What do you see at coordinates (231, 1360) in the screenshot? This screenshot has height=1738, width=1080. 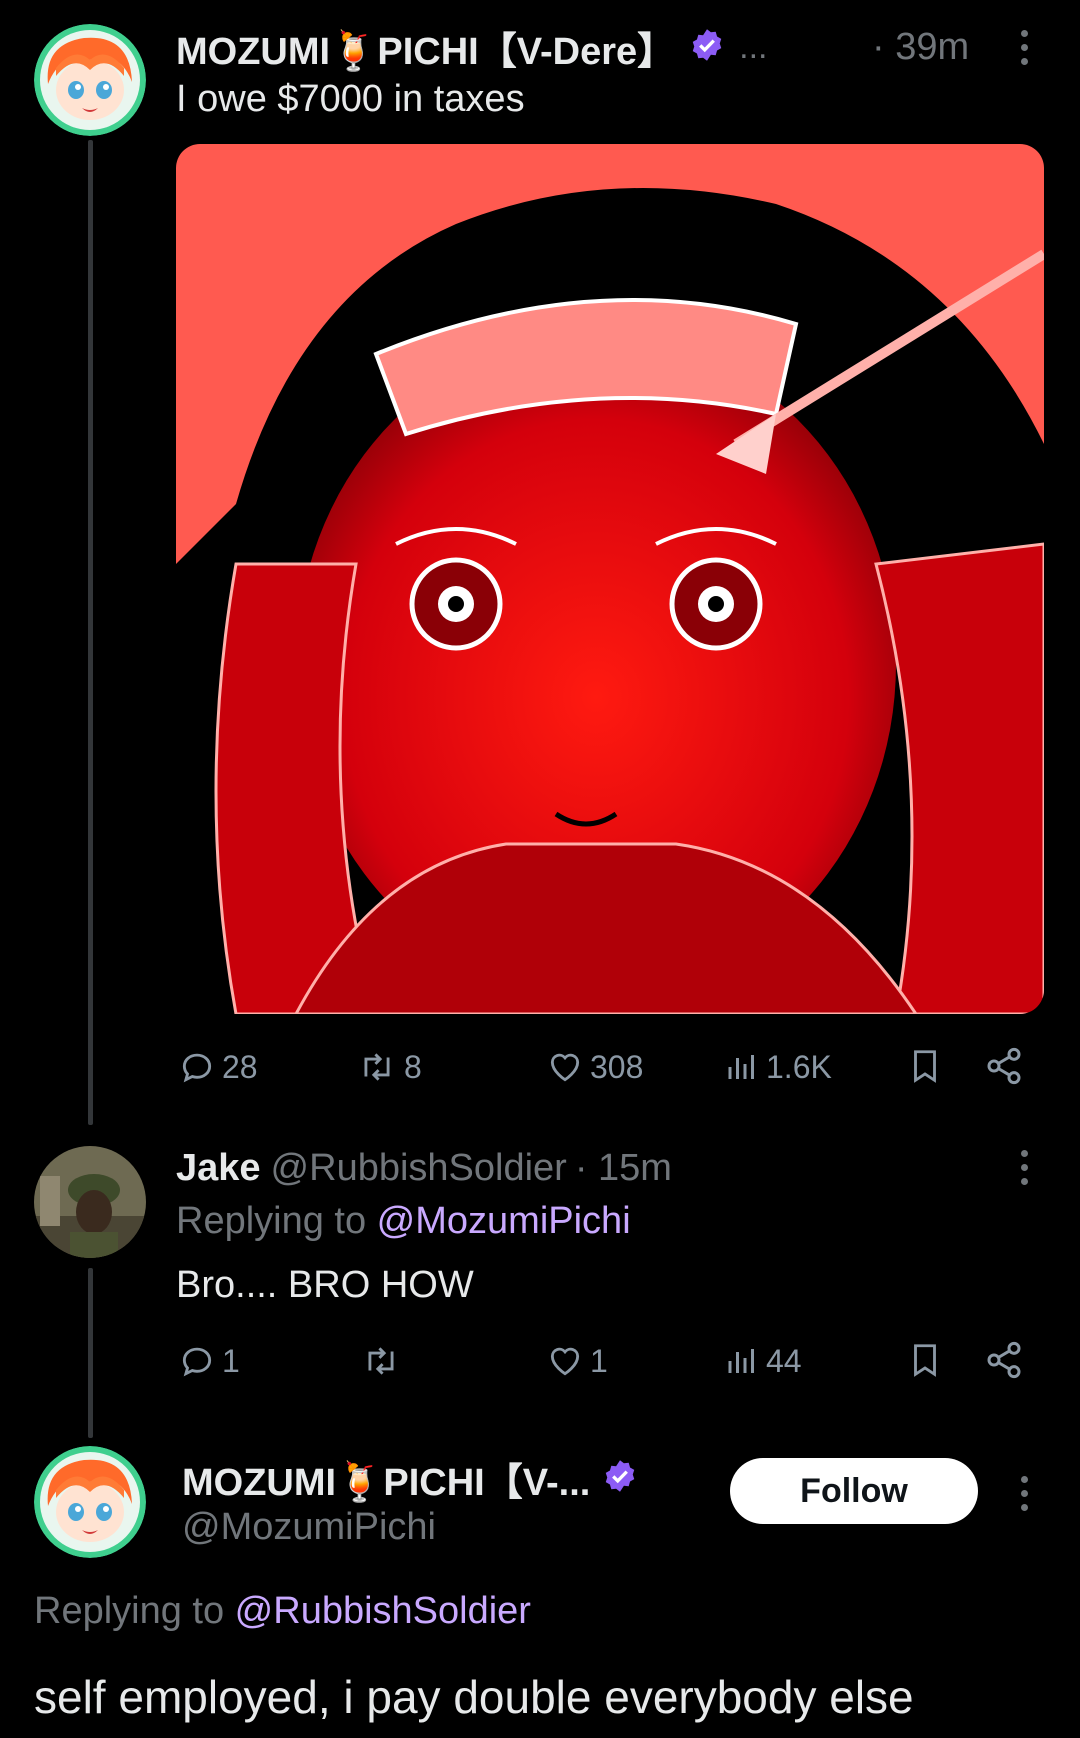 I see `reply-count: 1` at bounding box center [231, 1360].